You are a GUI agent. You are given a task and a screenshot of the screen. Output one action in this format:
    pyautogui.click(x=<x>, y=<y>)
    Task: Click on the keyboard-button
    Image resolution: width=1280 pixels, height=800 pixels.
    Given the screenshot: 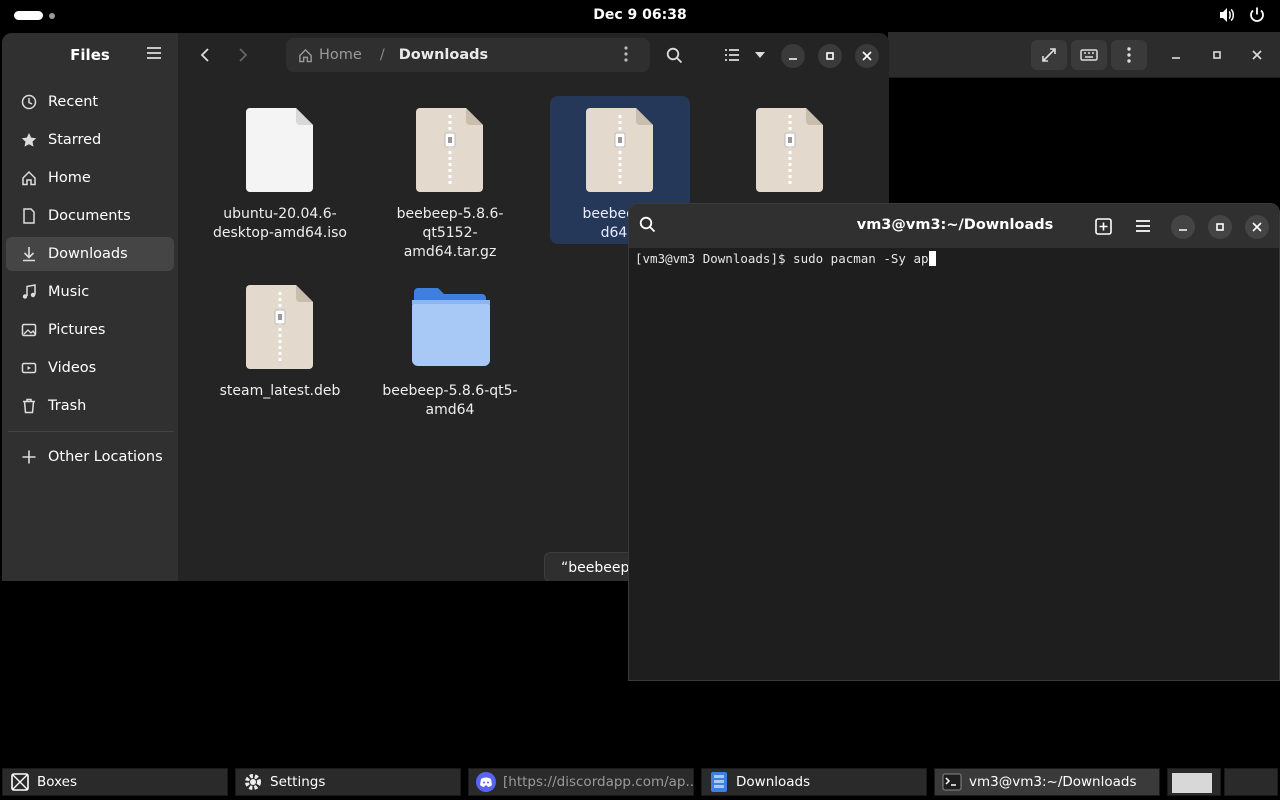 What is the action you would take?
    pyautogui.click(x=1089, y=55)
    